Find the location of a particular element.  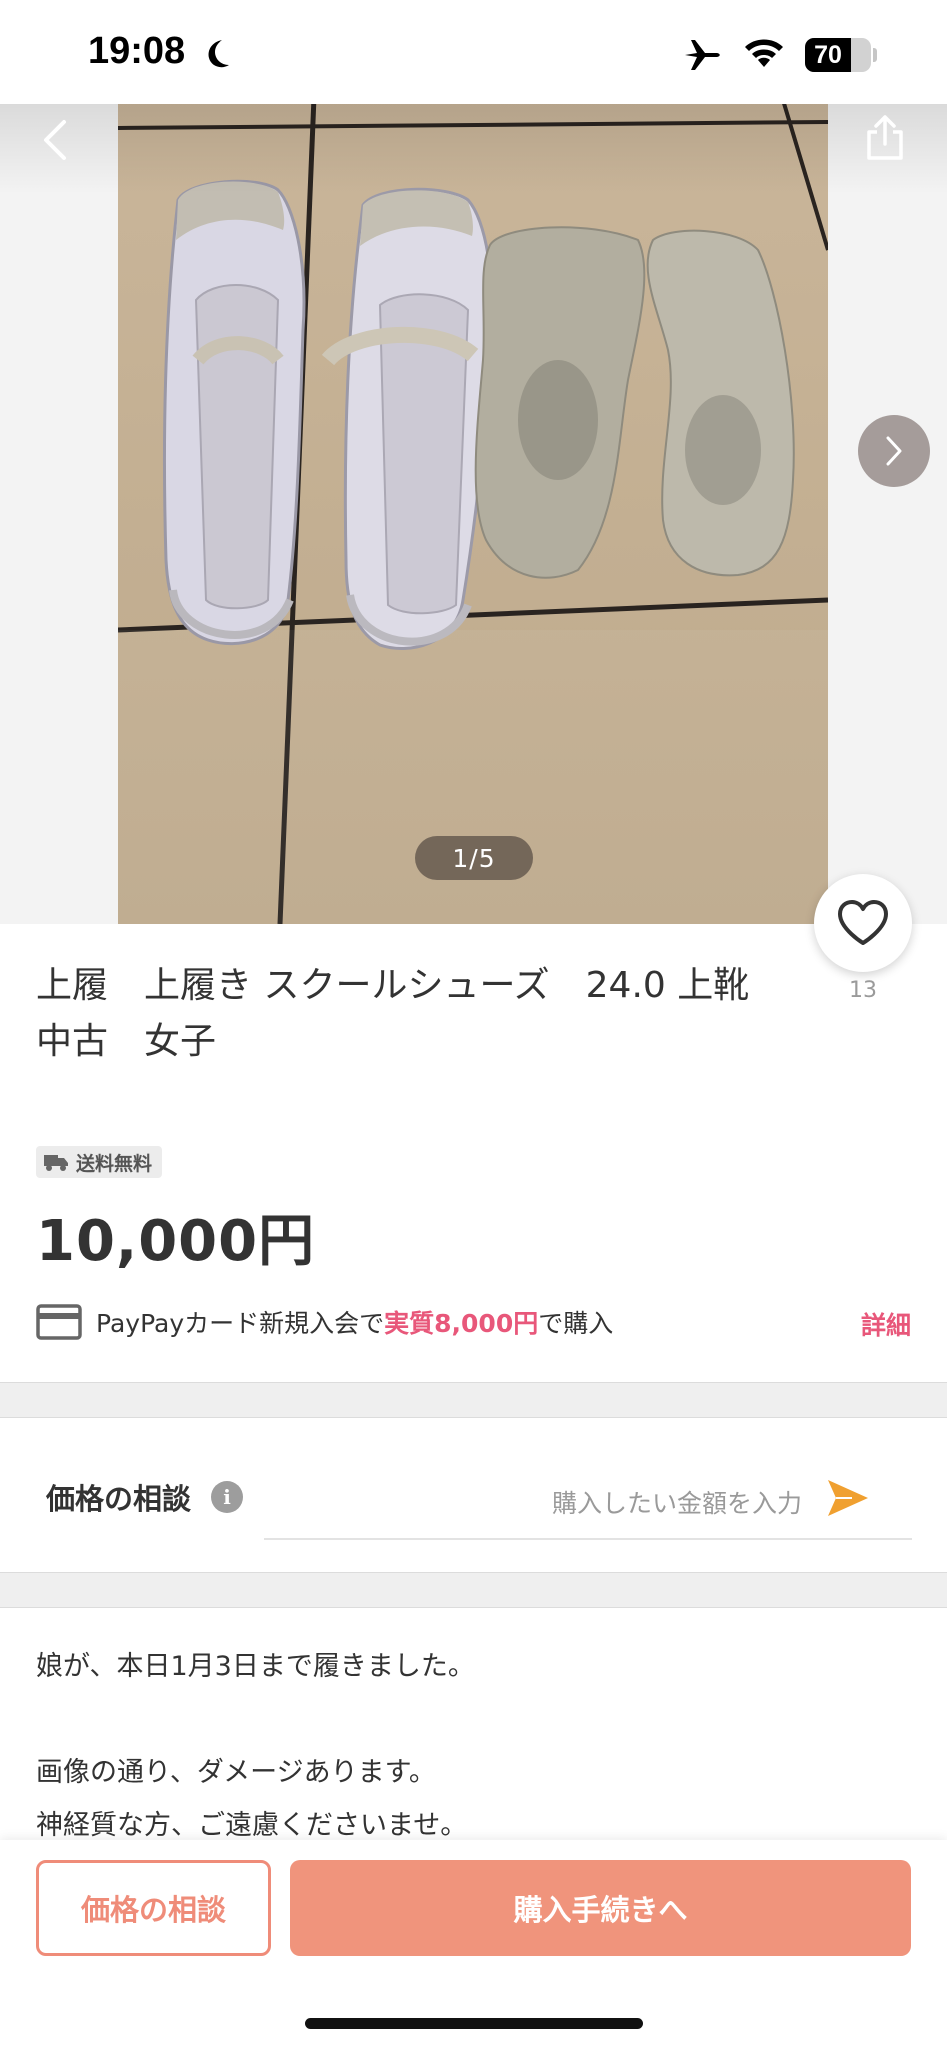

battery-level: 70 is located at coordinates (828, 54).